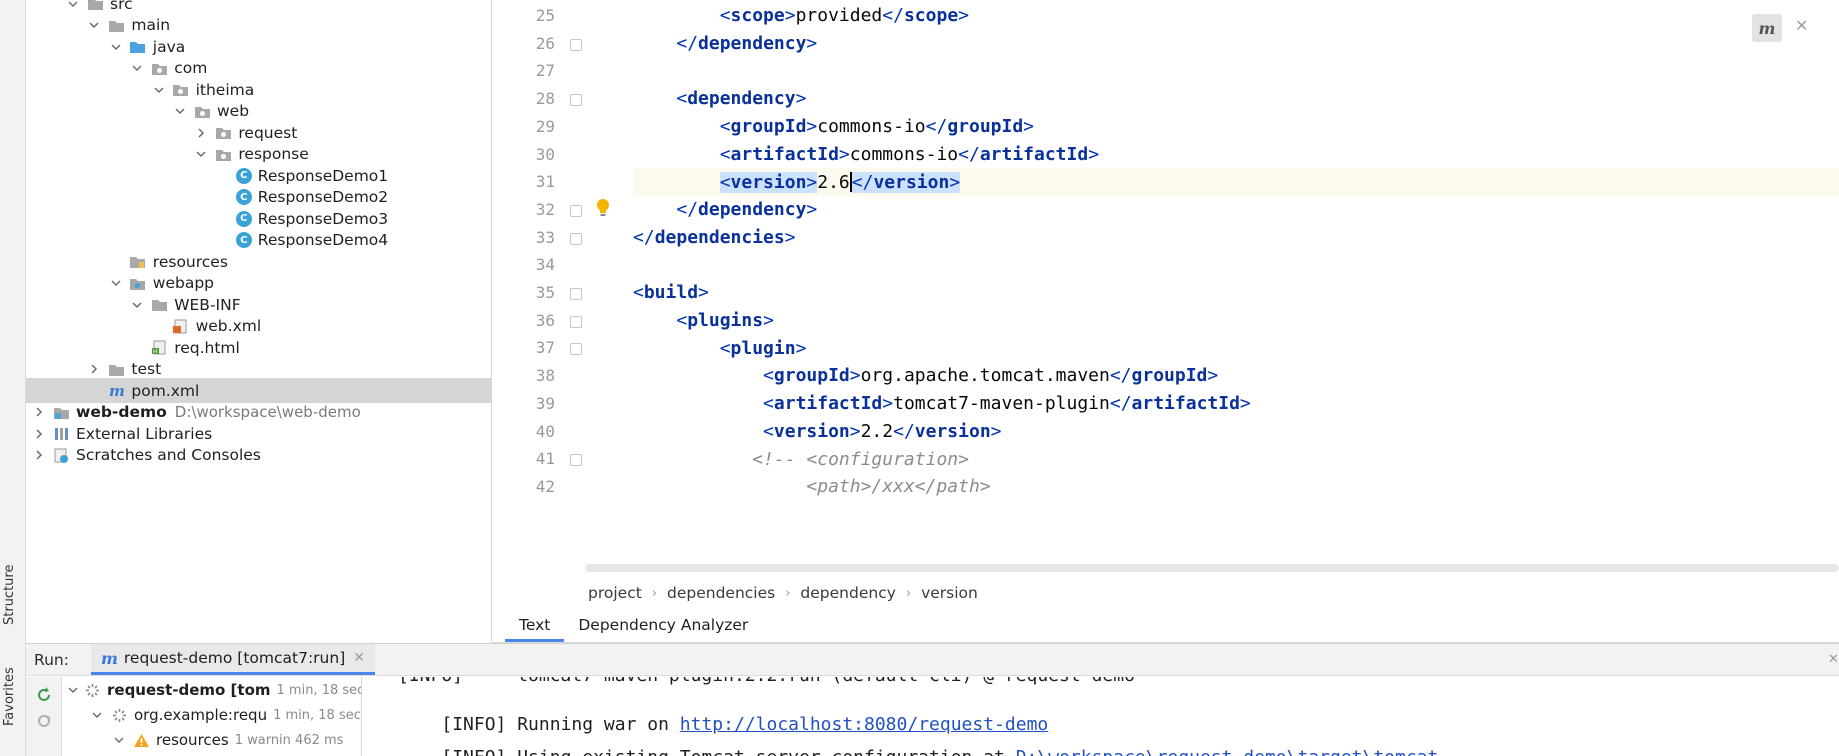  Describe the element at coordinates (1236, 348) in the screenshot. I see `code-line: < plugin >` at that location.